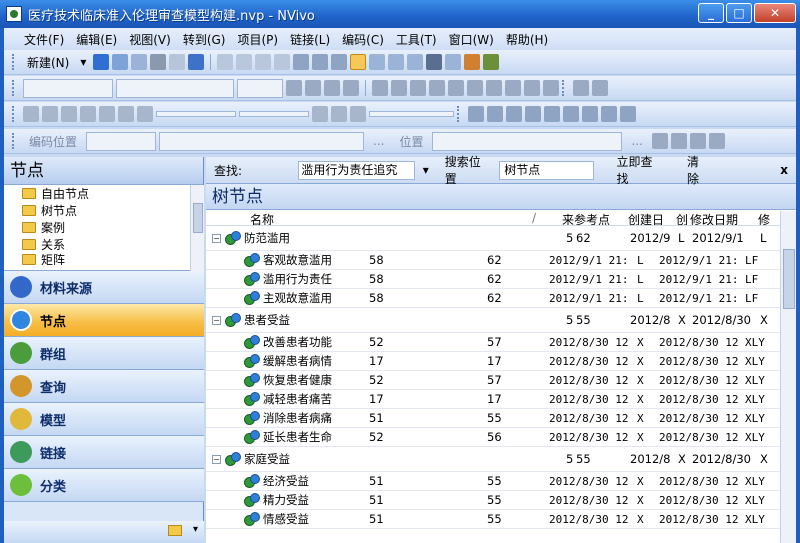  Describe the element at coordinates (68, 88) in the screenshot. I see `style-select` at that location.